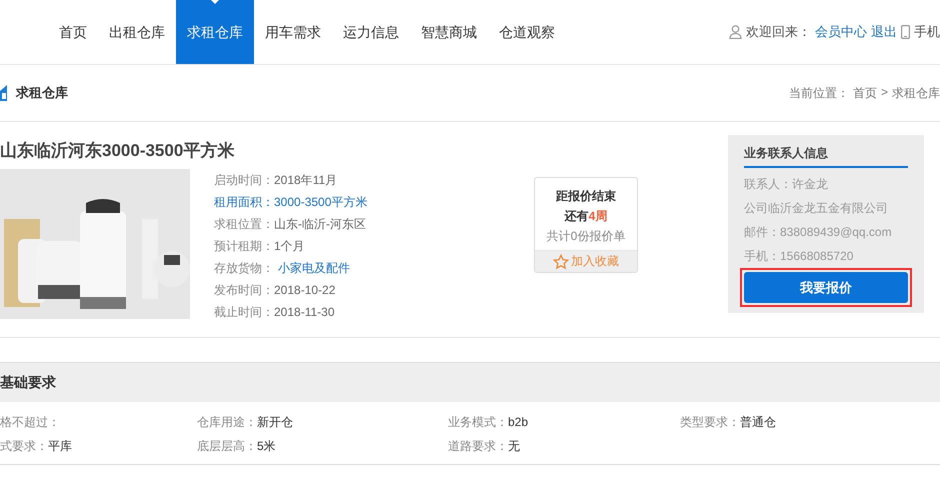 The width and height of the screenshot is (940, 477). I want to click on requirement-value: 新开仓, so click(275, 422).